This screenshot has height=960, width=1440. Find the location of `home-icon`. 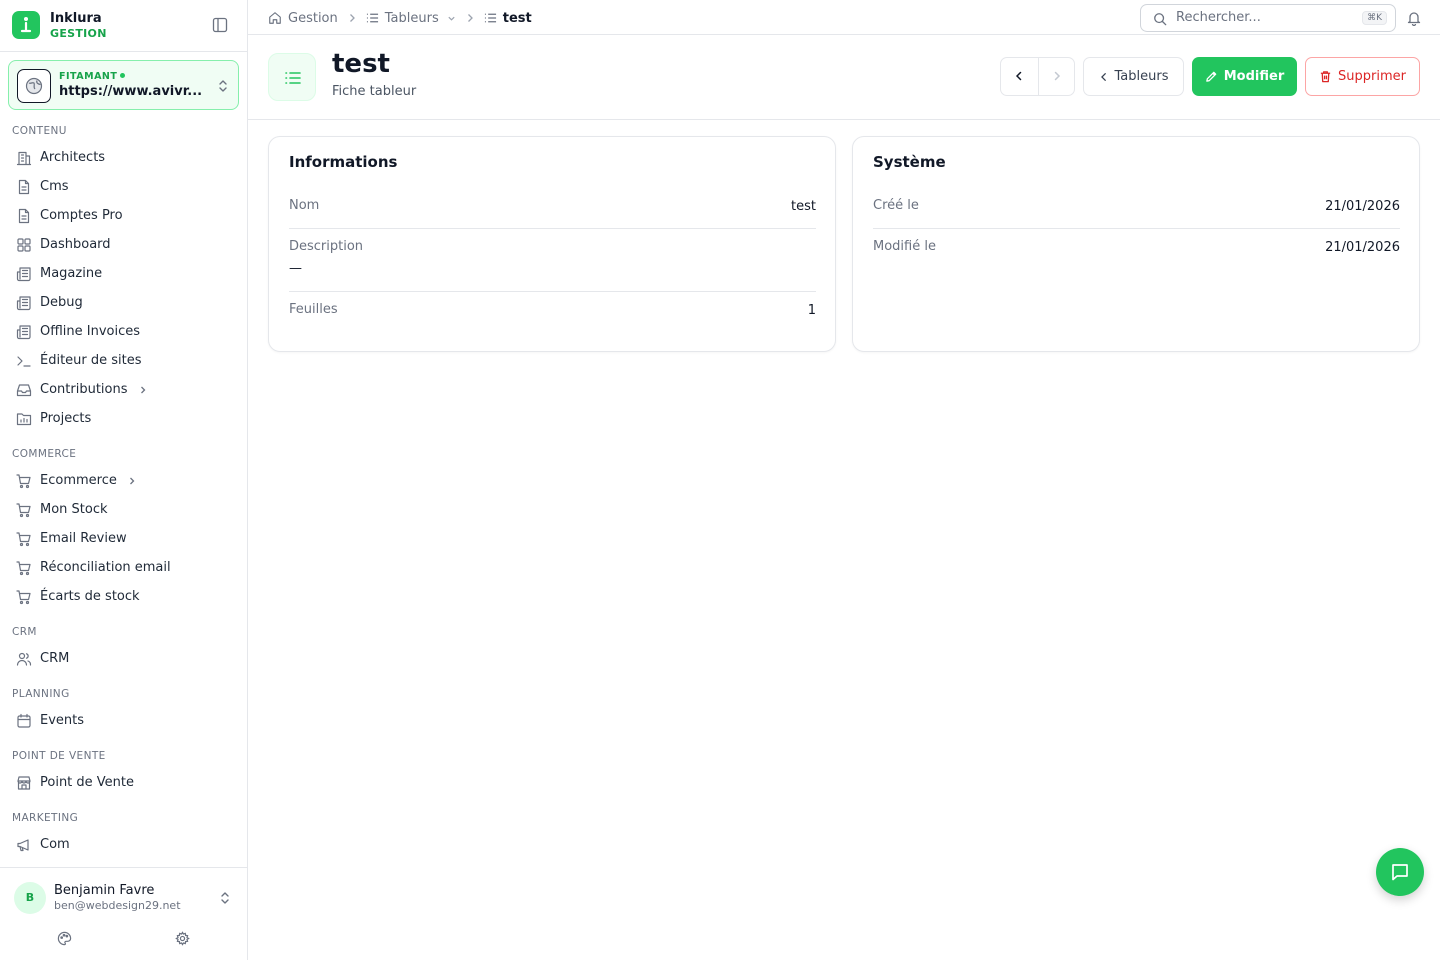

home-icon is located at coordinates (275, 18).